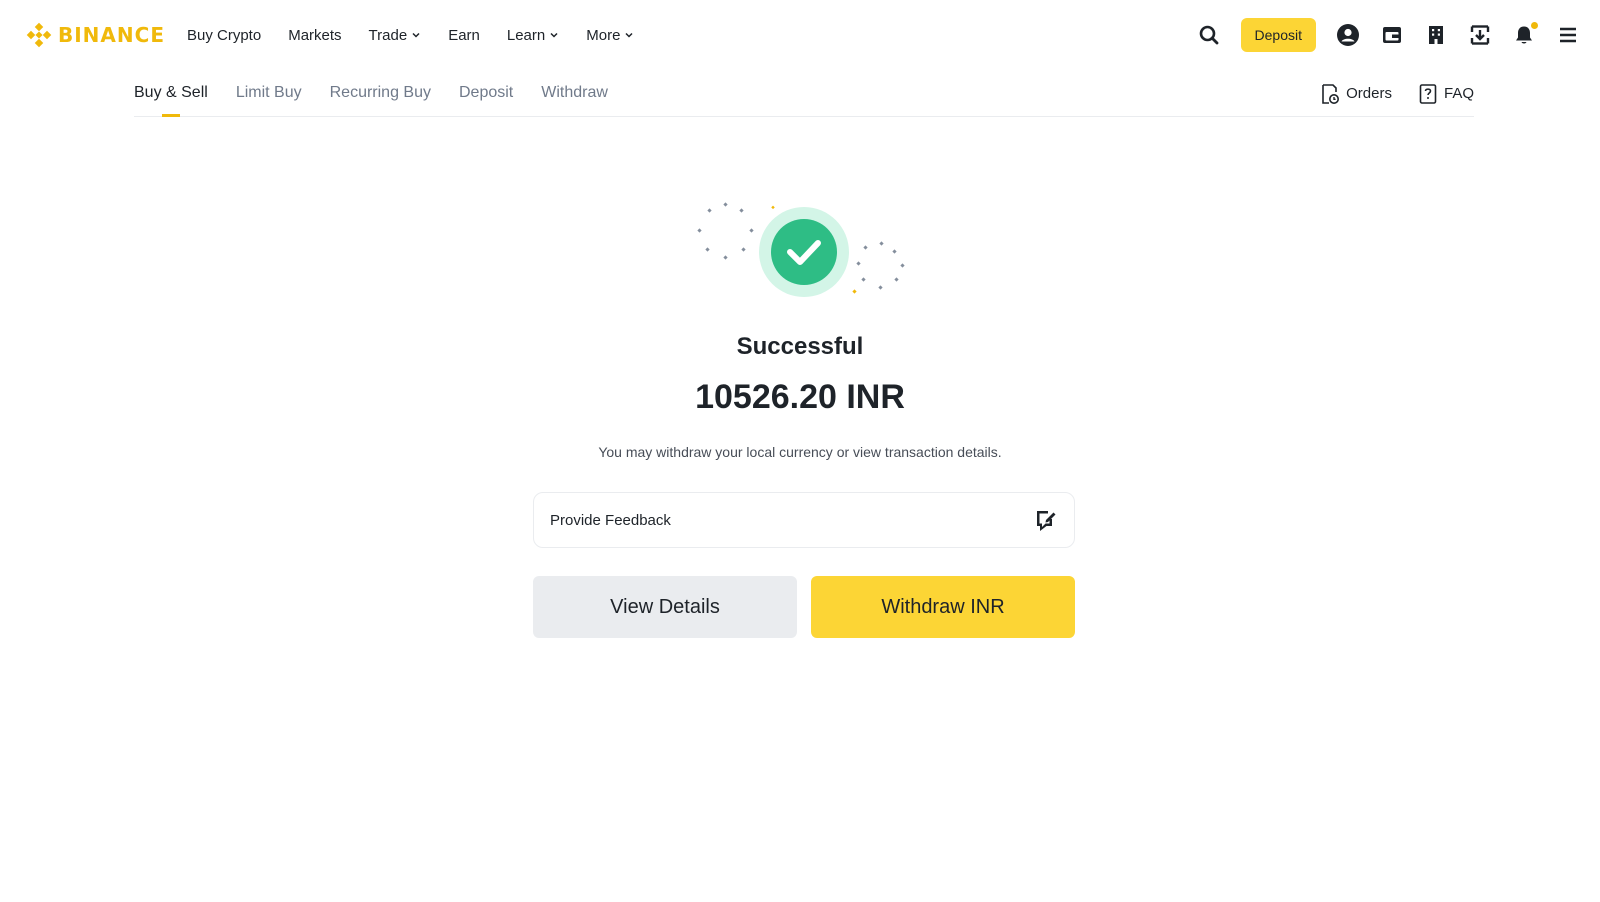  I want to click on main-nav: Buy Crypto Markets Trade Earn Learn More, so click(424, 35).